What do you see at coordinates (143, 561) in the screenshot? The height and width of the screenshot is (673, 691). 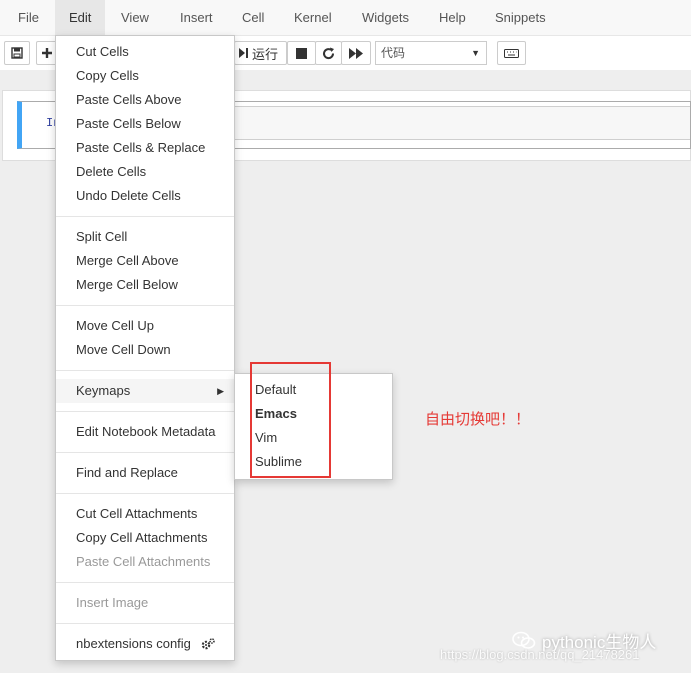 I see `menu-item-paste-cell-attachments: Paste Cell Attachments` at bounding box center [143, 561].